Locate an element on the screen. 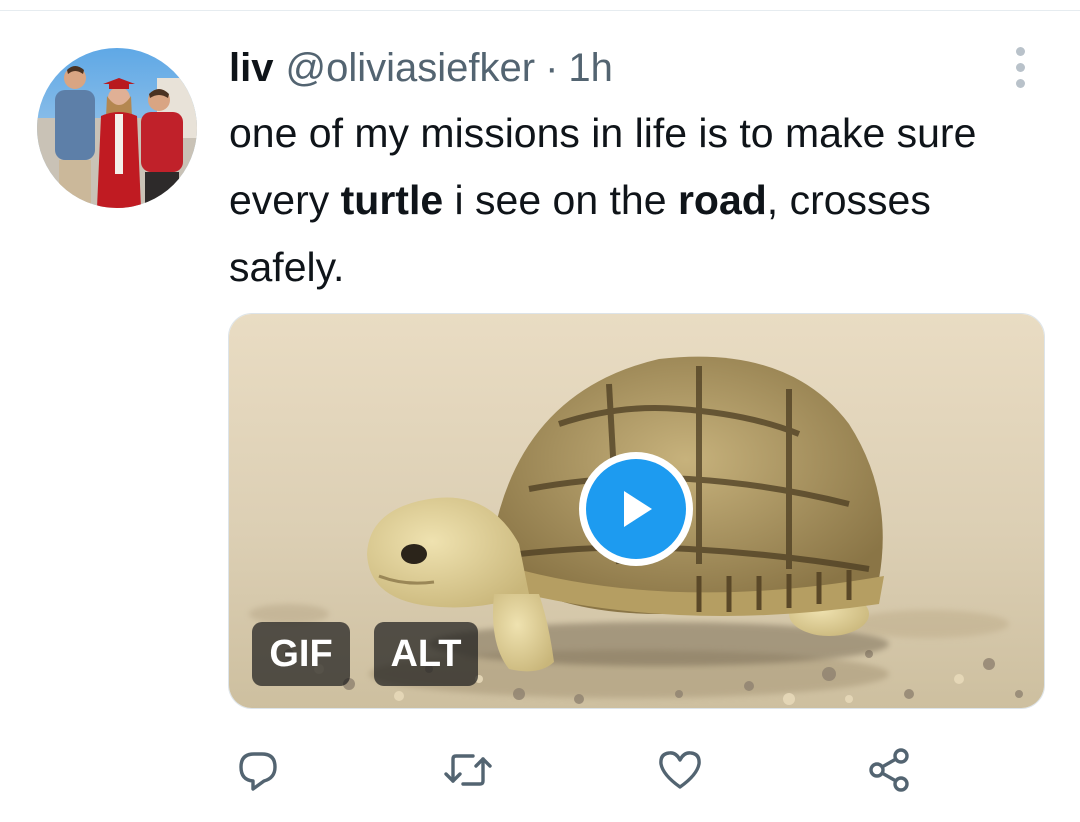 The height and width of the screenshot is (822, 1080). tweet-text-part: i see on the is located at coordinates (560, 200).